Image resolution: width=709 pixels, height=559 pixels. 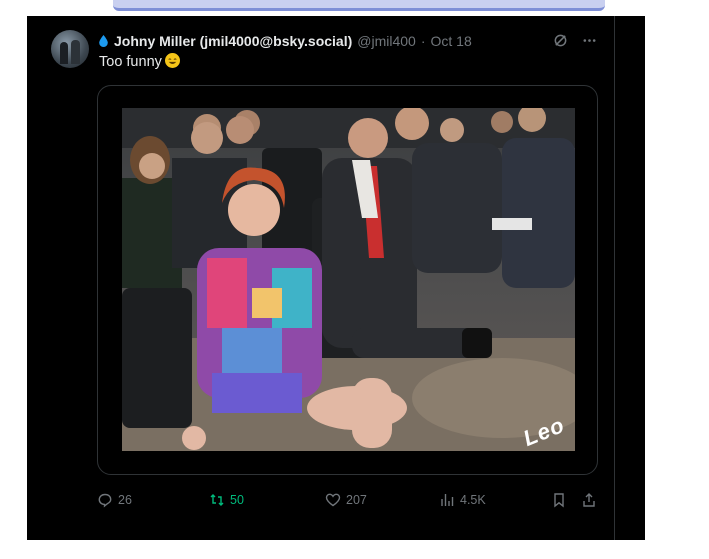 What do you see at coordinates (130, 62) in the screenshot?
I see `post-text-content: Too funny` at bounding box center [130, 62].